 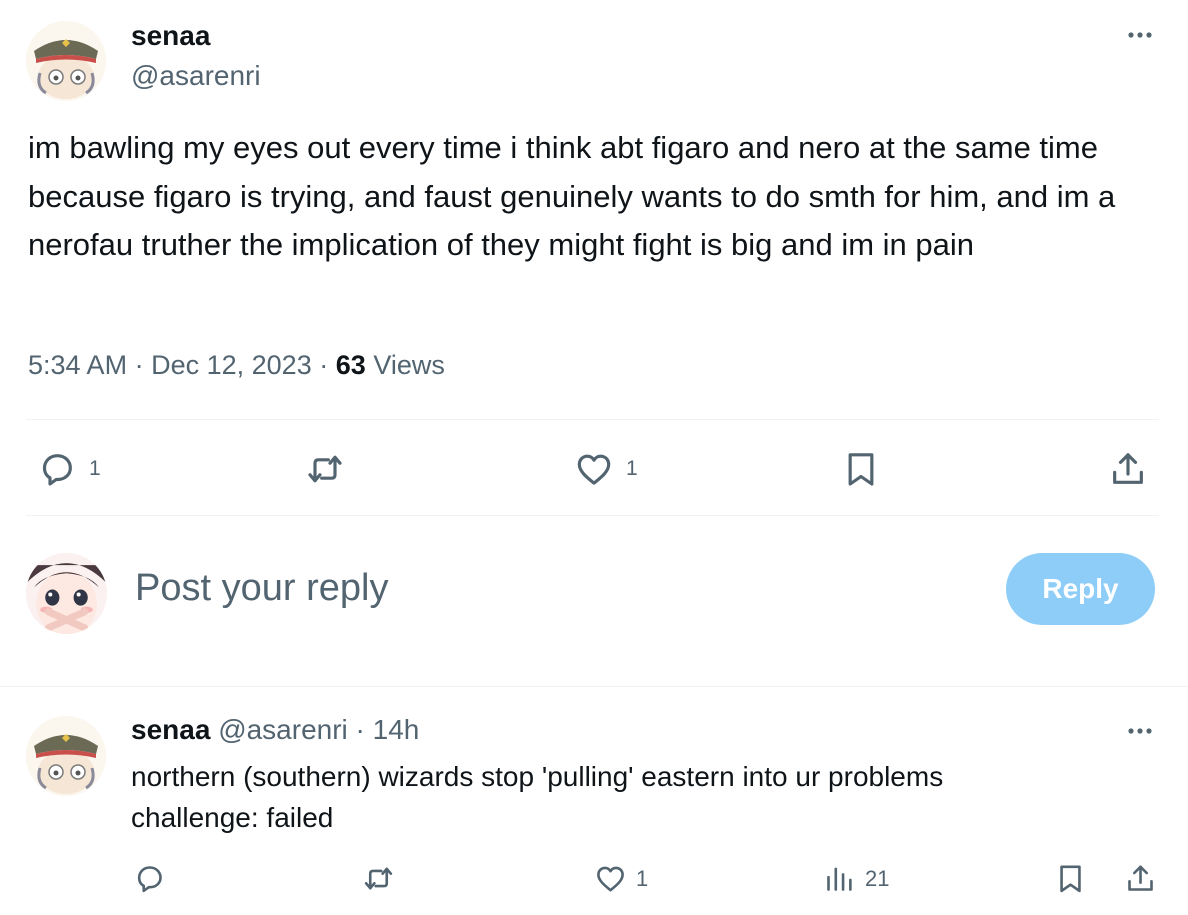 I want to click on bookmark-action-button, so click(x=861, y=469).